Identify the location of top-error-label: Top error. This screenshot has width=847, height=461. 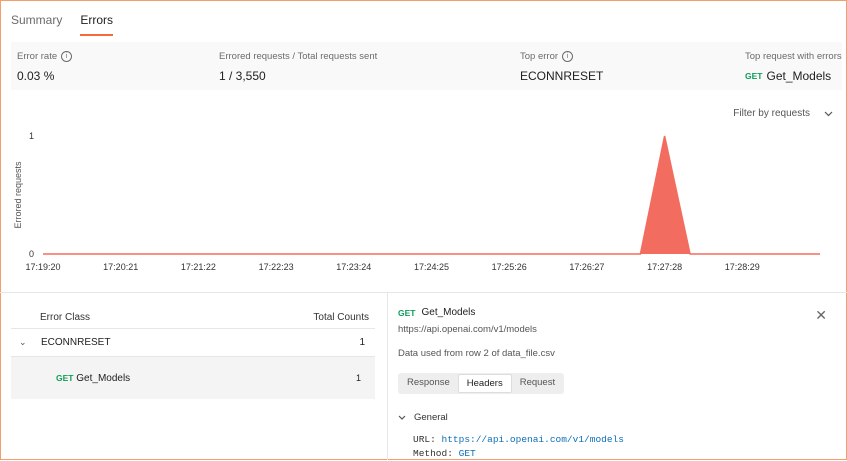
(539, 56).